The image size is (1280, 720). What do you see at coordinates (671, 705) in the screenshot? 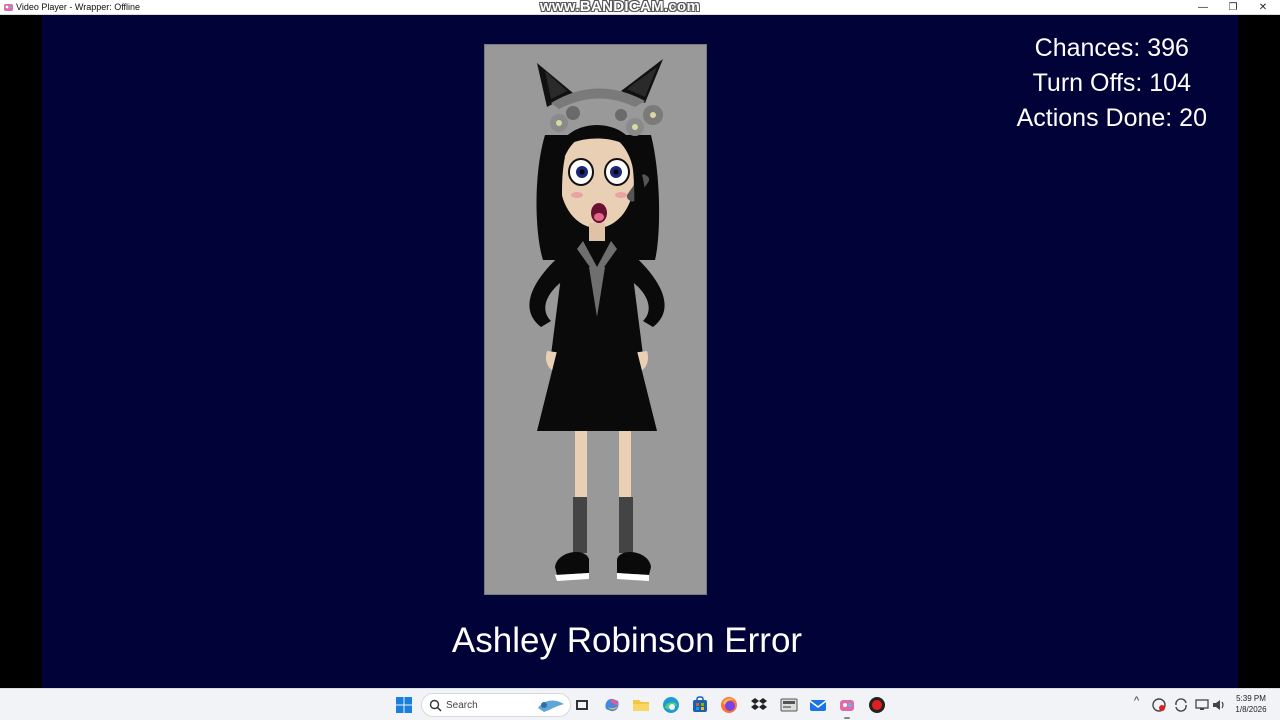
I see `edge-icon` at bounding box center [671, 705].